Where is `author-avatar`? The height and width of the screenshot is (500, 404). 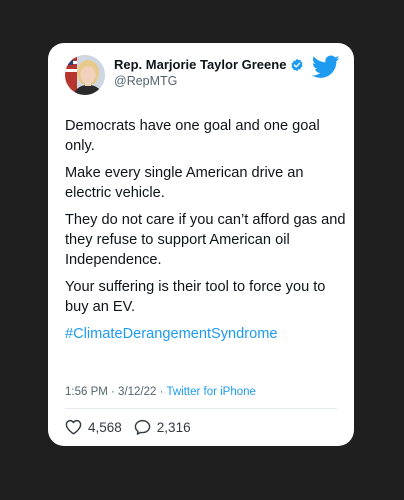
author-avatar is located at coordinates (85, 75).